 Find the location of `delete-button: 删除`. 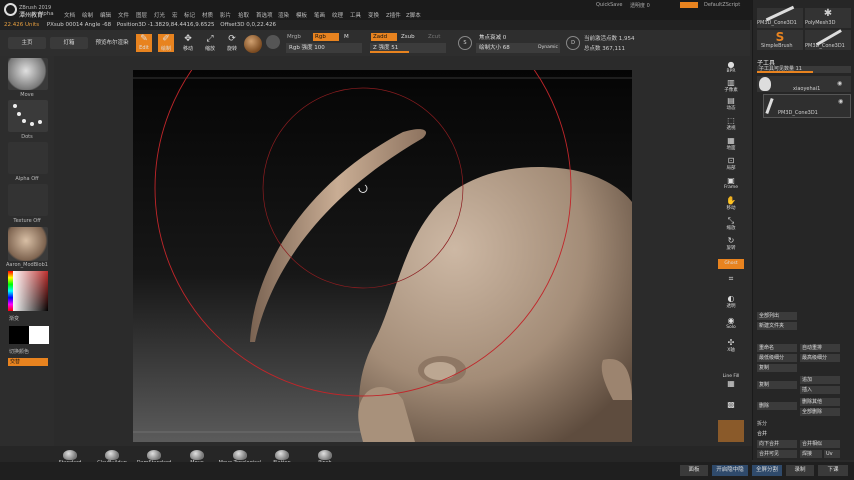

delete-button: 删除 is located at coordinates (777, 406).